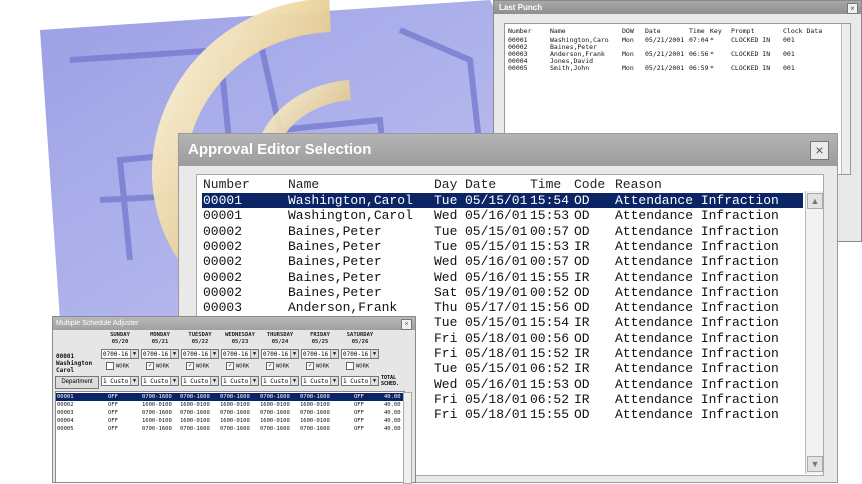 Image resolution: width=862 pixels, height=484 pixels. I want to click on cell: 00:57, so click(550, 231).